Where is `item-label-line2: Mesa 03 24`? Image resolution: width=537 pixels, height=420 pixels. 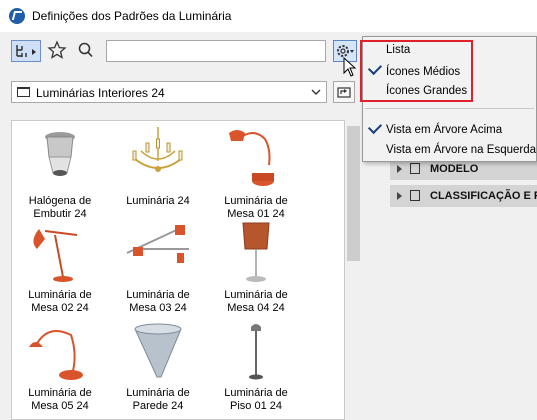
item-label-line2: Mesa 03 24 is located at coordinates (158, 308).